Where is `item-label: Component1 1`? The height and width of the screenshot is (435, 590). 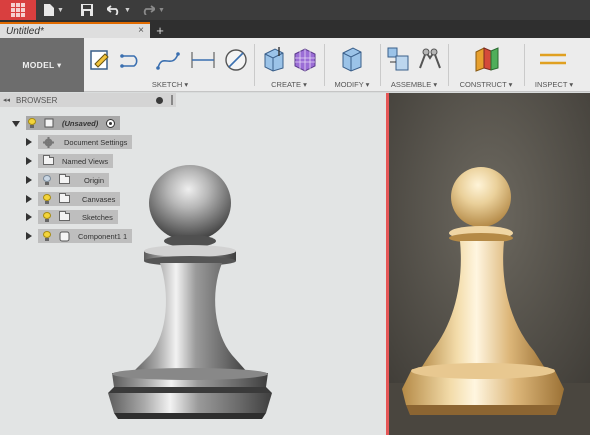
item-label: Component1 1 is located at coordinates (103, 236).